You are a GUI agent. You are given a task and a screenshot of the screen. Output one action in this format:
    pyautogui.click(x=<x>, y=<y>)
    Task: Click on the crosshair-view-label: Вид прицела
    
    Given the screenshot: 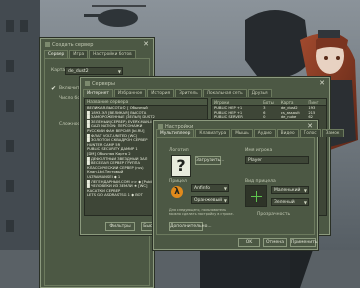 What is the action you would take?
    pyautogui.click(x=260, y=181)
    